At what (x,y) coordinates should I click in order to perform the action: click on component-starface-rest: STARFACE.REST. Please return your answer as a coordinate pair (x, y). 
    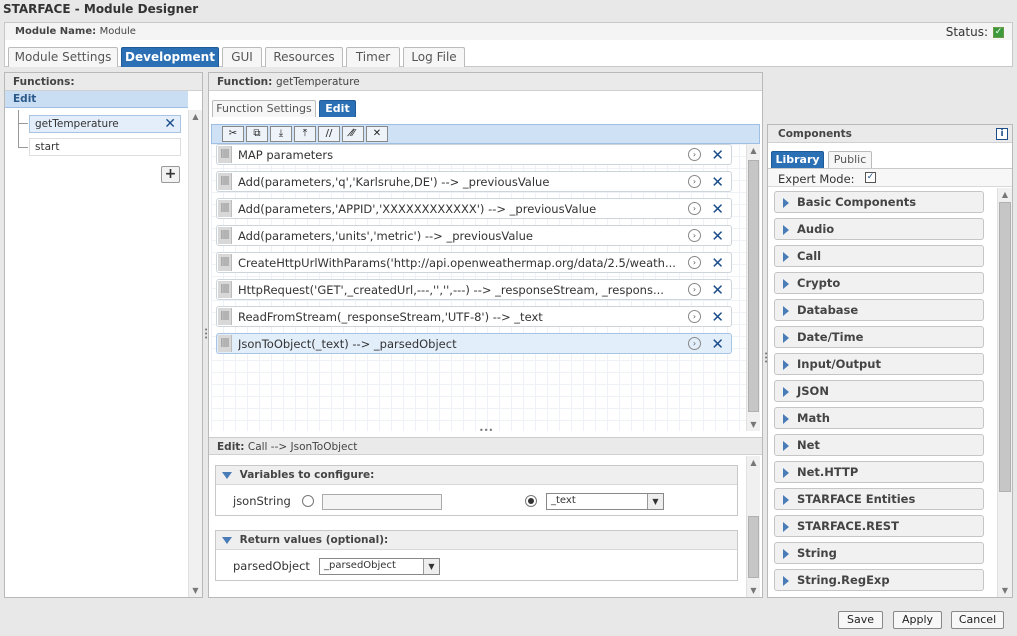
    Looking at the image, I should click on (879, 526).